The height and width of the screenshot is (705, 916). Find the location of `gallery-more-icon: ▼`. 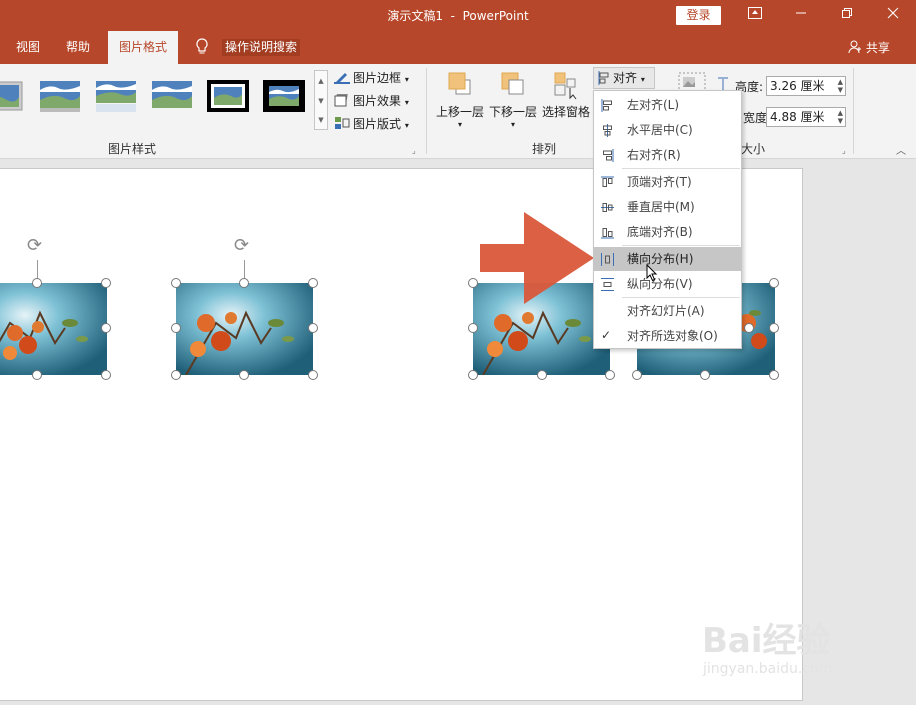

gallery-more-icon: ▼ is located at coordinates (321, 120).